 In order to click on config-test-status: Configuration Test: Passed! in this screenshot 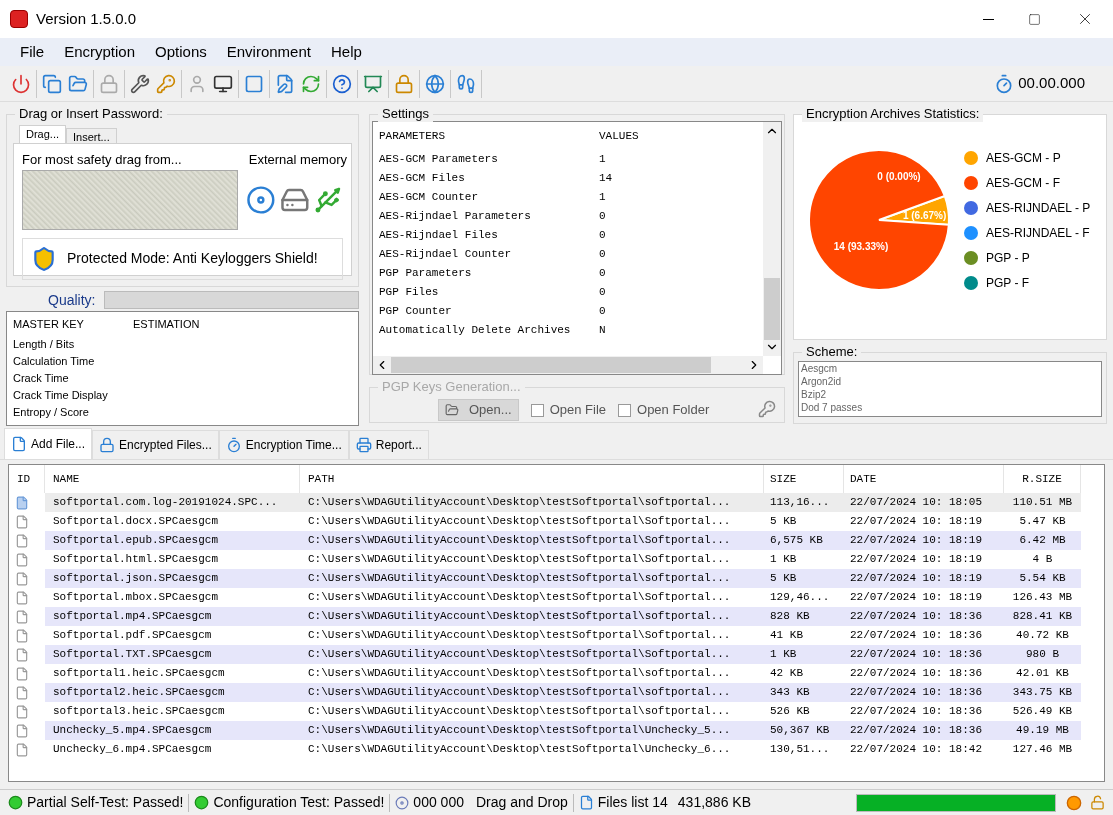, I will do `click(299, 802)`.